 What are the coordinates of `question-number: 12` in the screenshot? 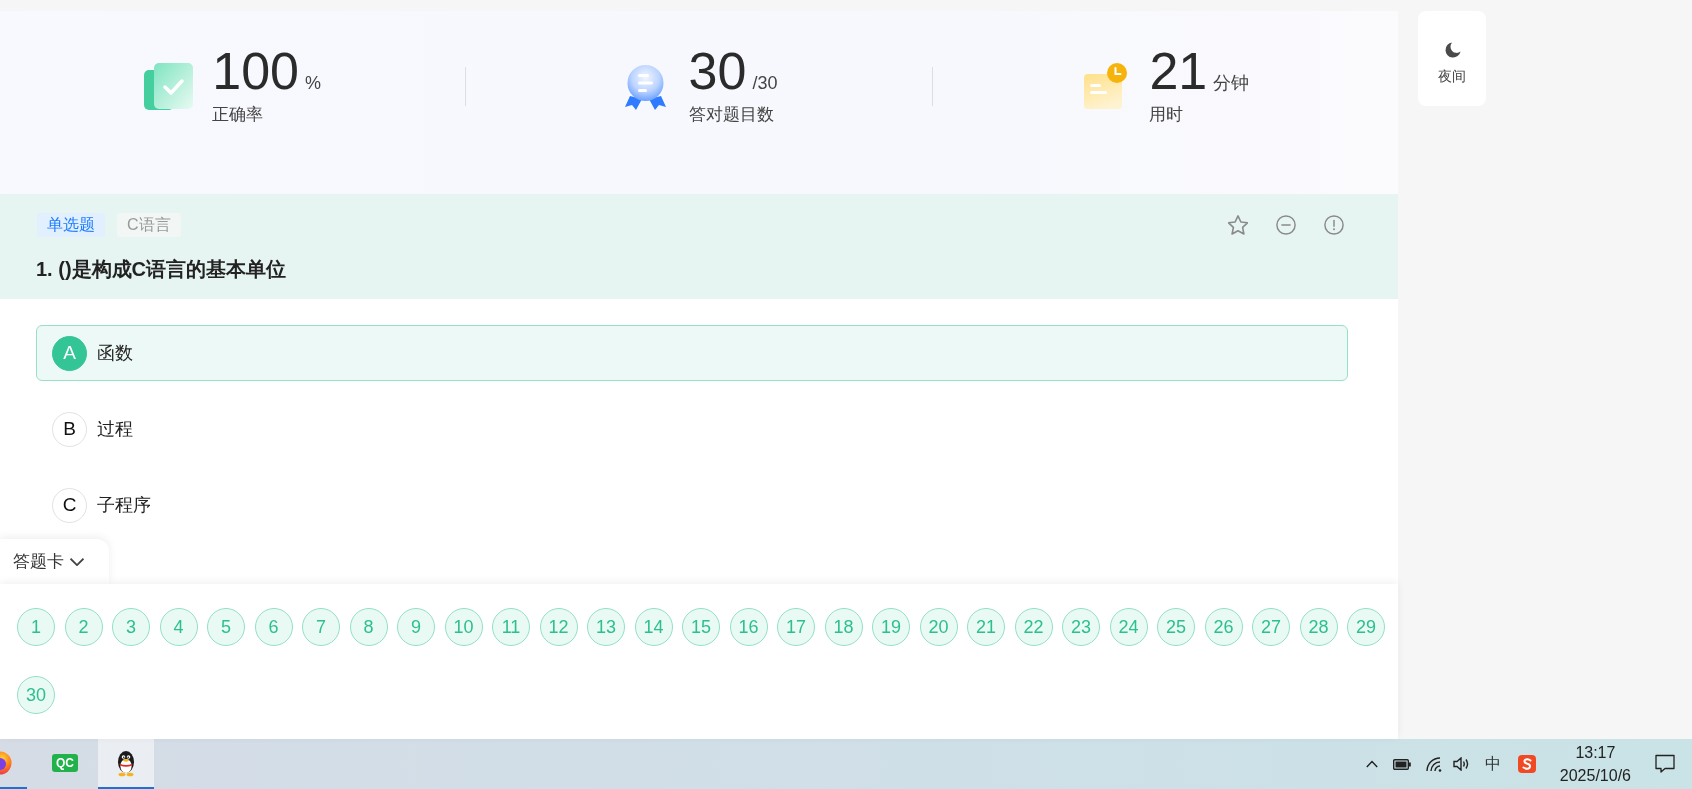 It's located at (558, 627).